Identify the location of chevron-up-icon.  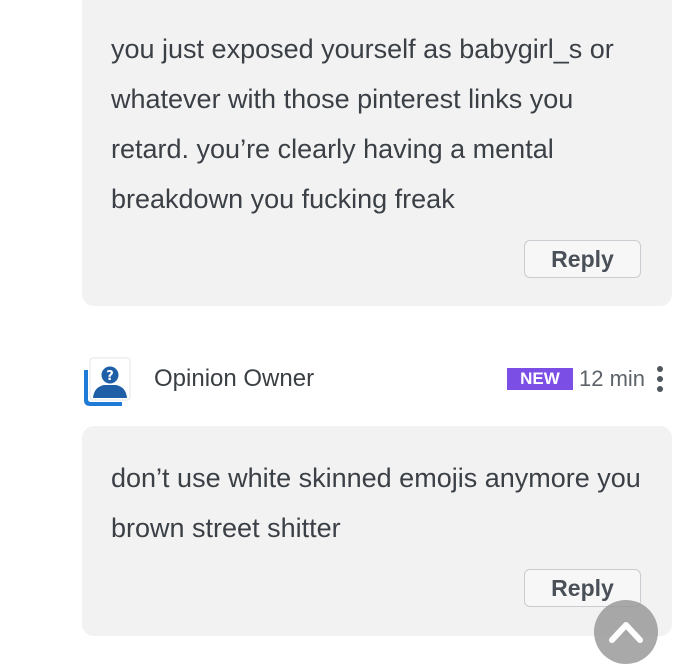
(626, 632).